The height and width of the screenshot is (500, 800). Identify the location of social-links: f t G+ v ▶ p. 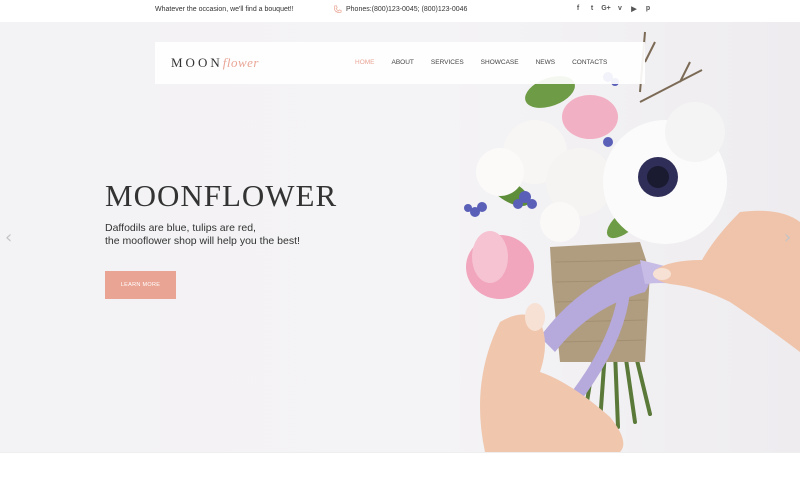
(613, 9).